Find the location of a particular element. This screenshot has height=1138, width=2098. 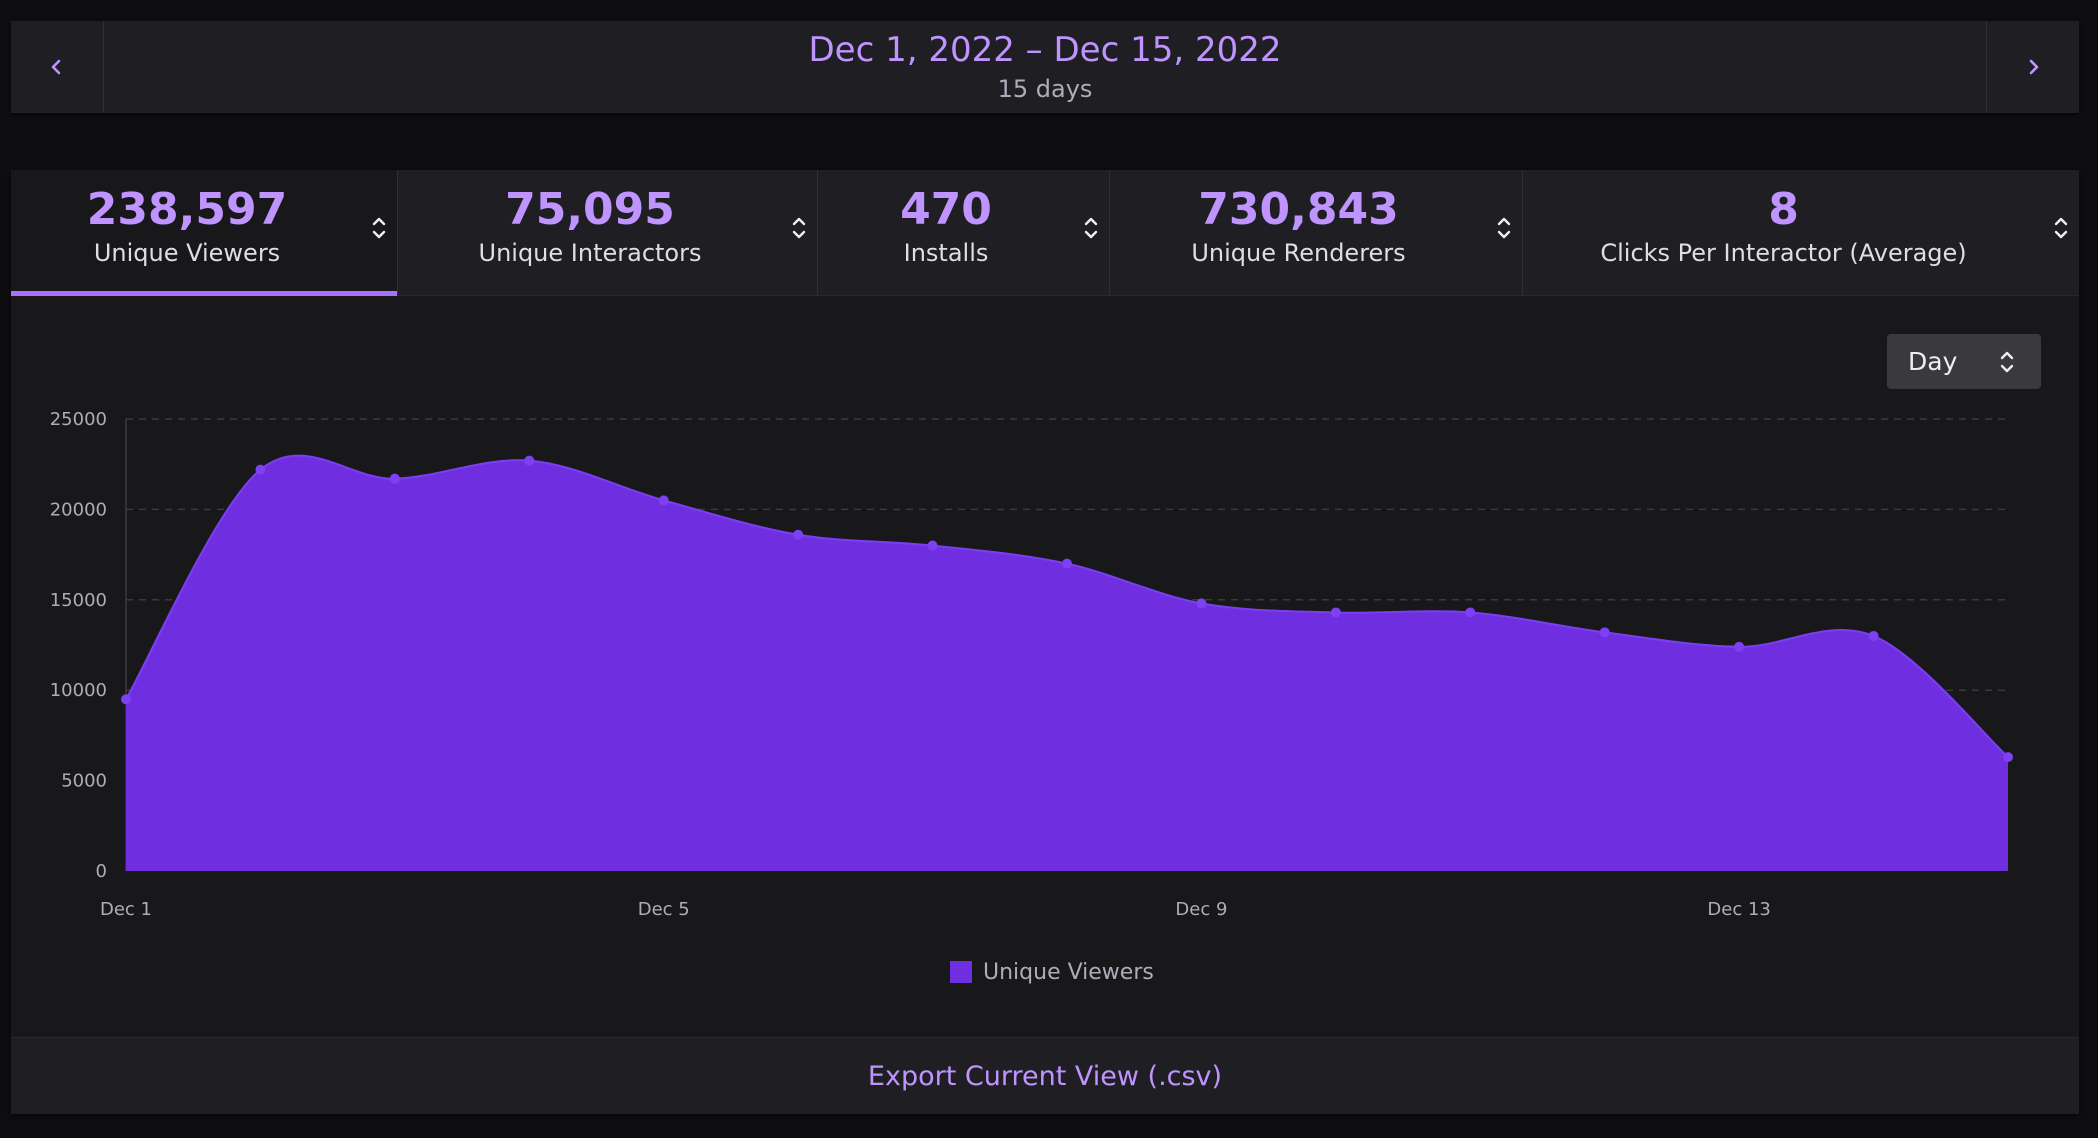

date-range-display: Dec 1, 2022 – Dec 15, 2022 15 days is located at coordinates (1045, 67).